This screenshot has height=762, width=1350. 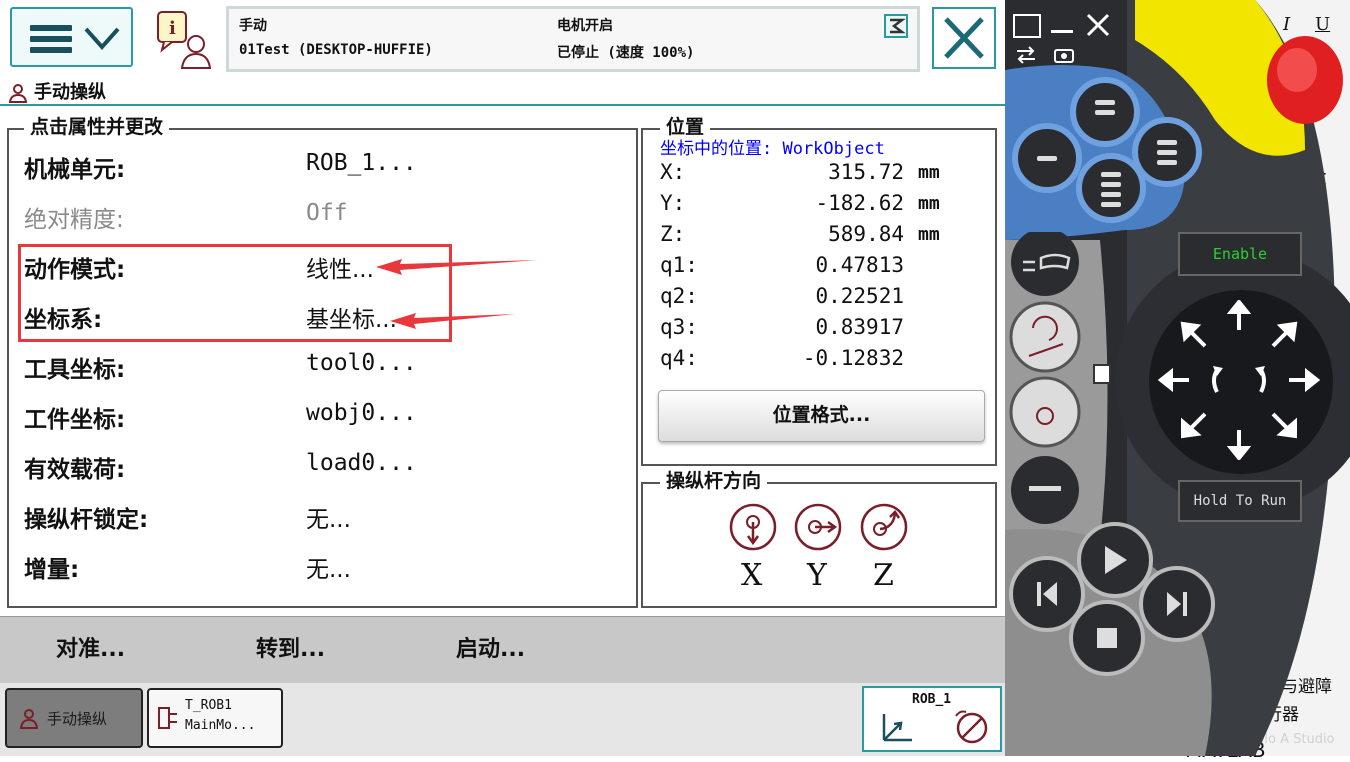 I want to click on position-value: 0.83917, so click(x=859, y=327).